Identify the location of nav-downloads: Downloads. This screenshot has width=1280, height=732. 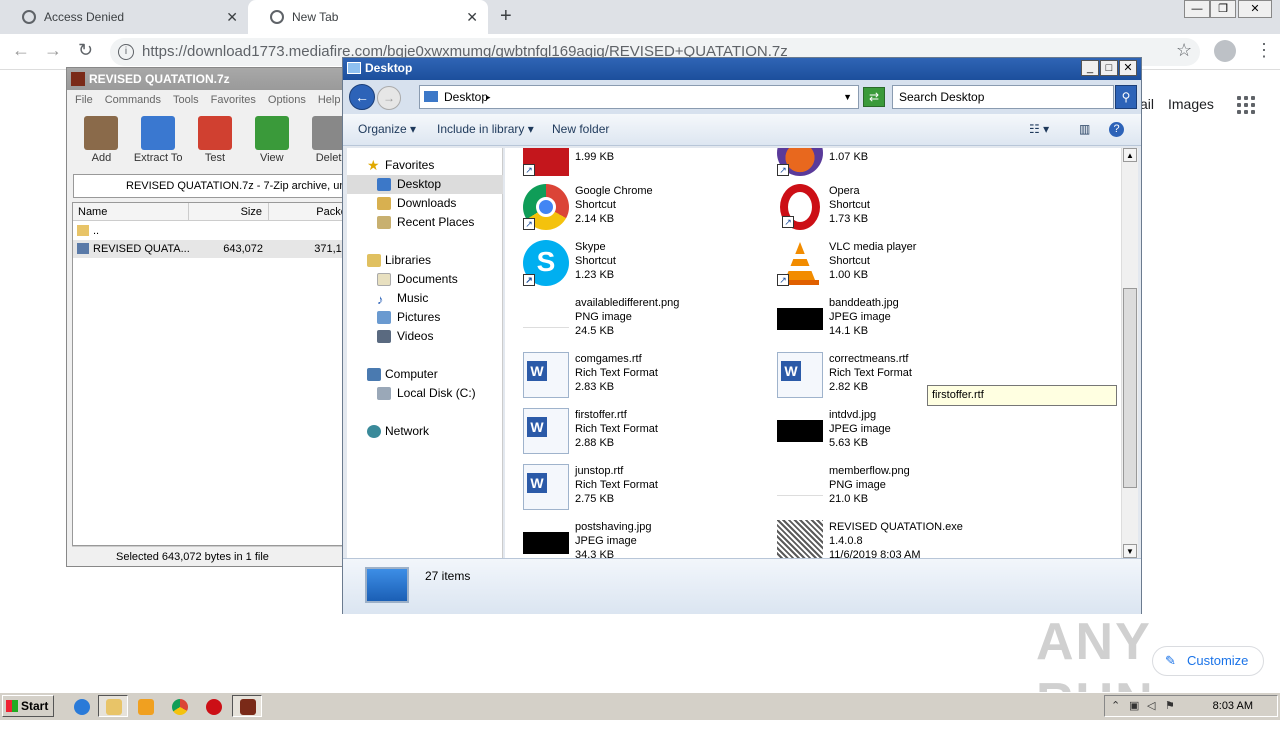
(425, 203).